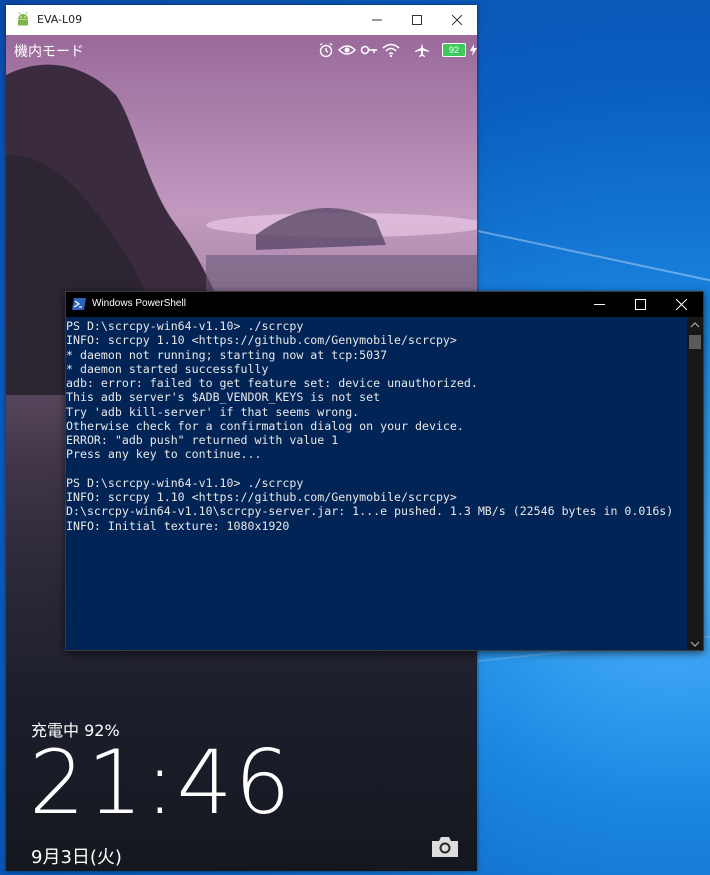 Image resolution: width=710 pixels, height=875 pixels. I want to click on powershell-titlebar: Windows PowerShell, so click(384, 304).